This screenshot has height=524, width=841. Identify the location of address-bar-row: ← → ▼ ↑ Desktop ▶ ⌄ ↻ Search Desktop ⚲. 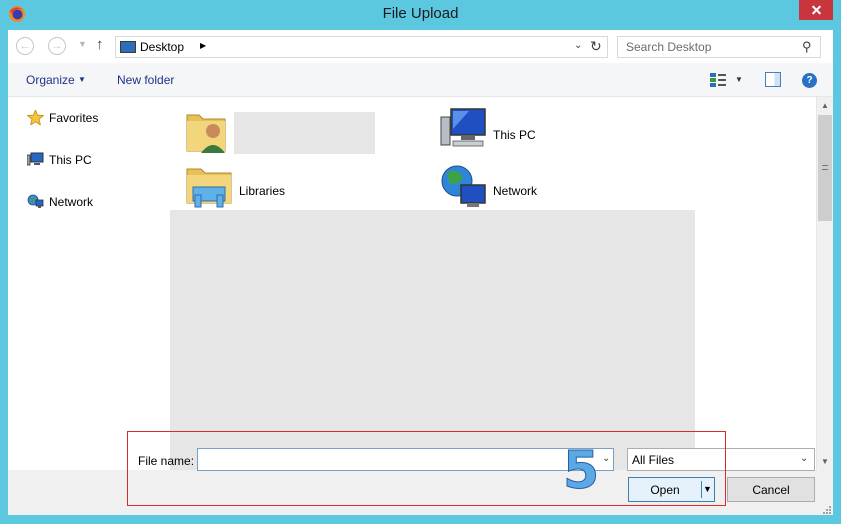
(420, 46).